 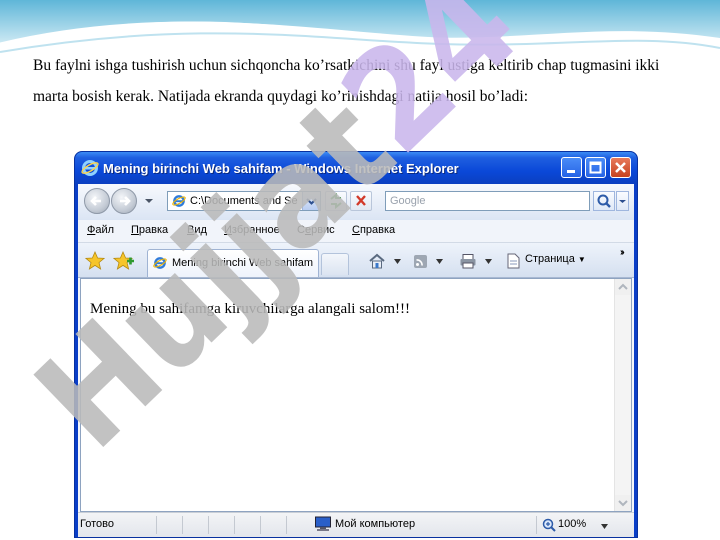 What do you see at coordinates (149, 201) in the screenshot?
I see `history-dropdown-icon` at bounding box center [149, 201].